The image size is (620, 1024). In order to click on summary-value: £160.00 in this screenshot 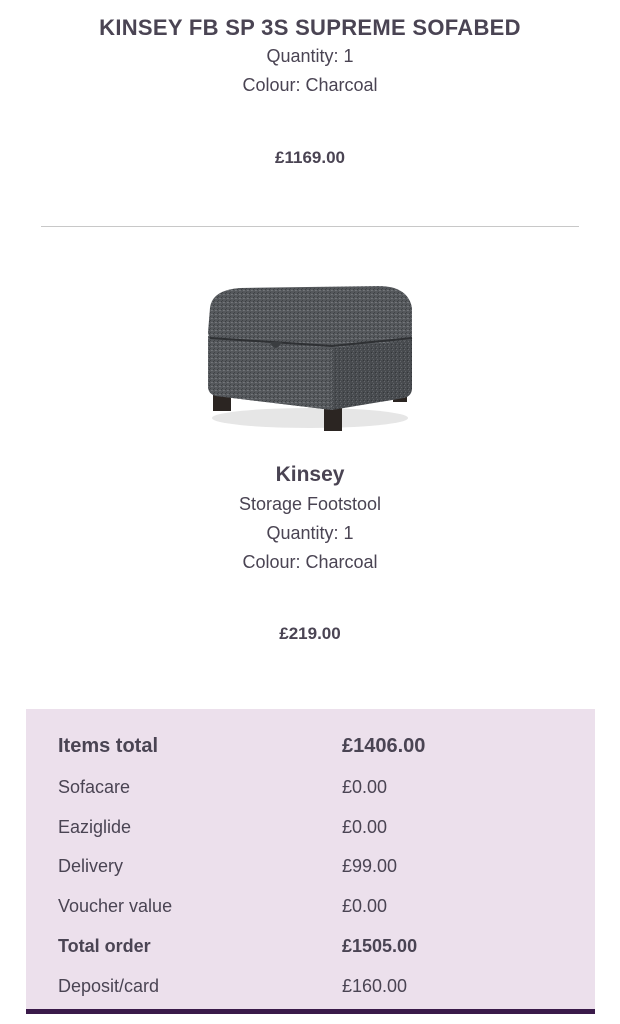, I will do `click(375, 986)`.